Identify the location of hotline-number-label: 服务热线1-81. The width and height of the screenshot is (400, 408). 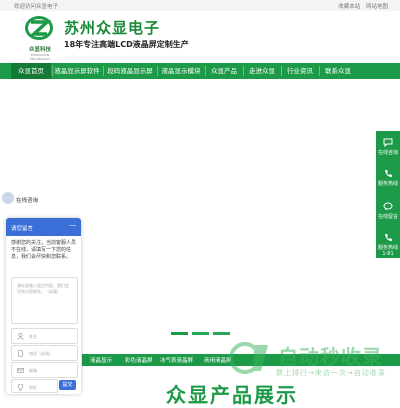
(387, 251).